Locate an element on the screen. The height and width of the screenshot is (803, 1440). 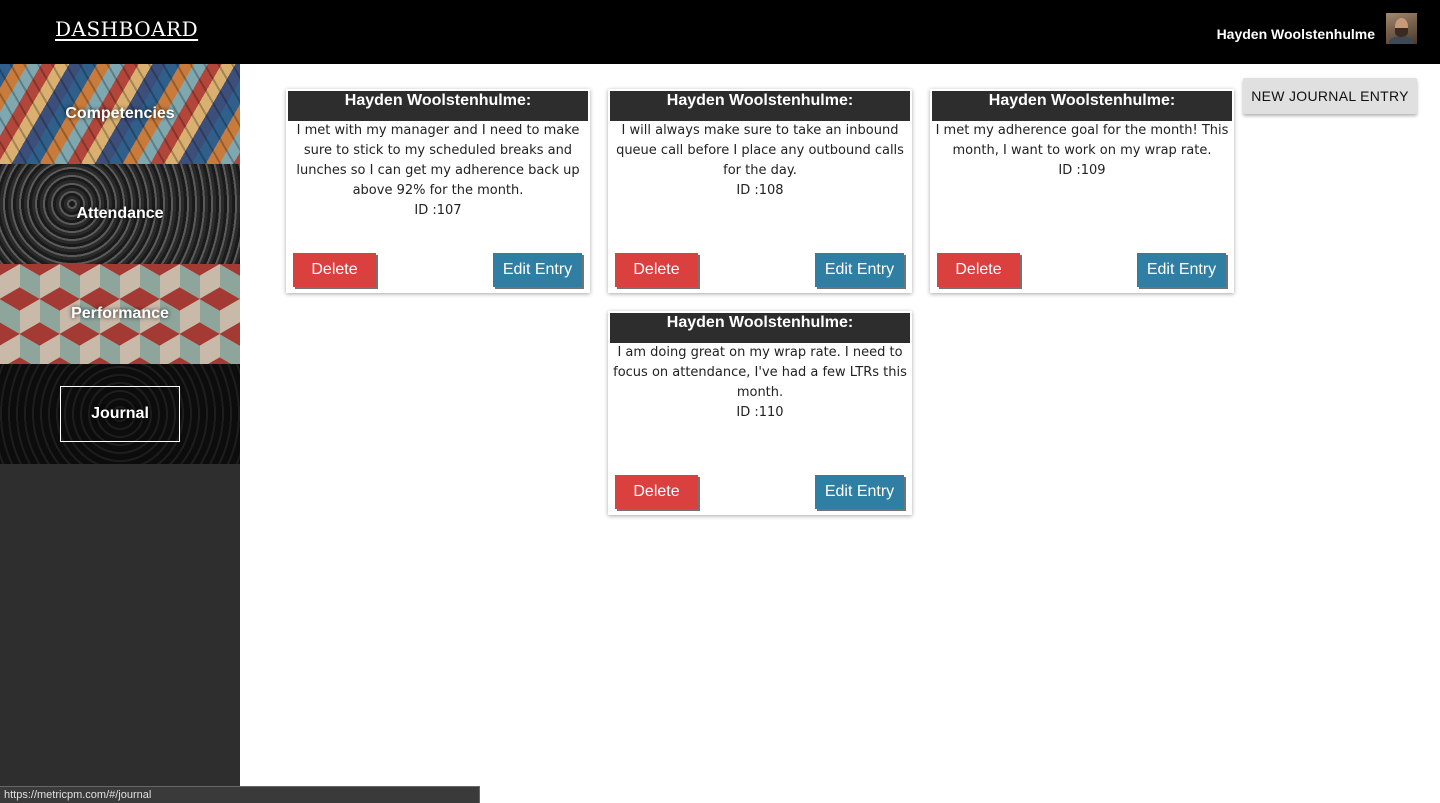
user-name: Hayden Woolstenhulme is located at coordinates (1295, 34).